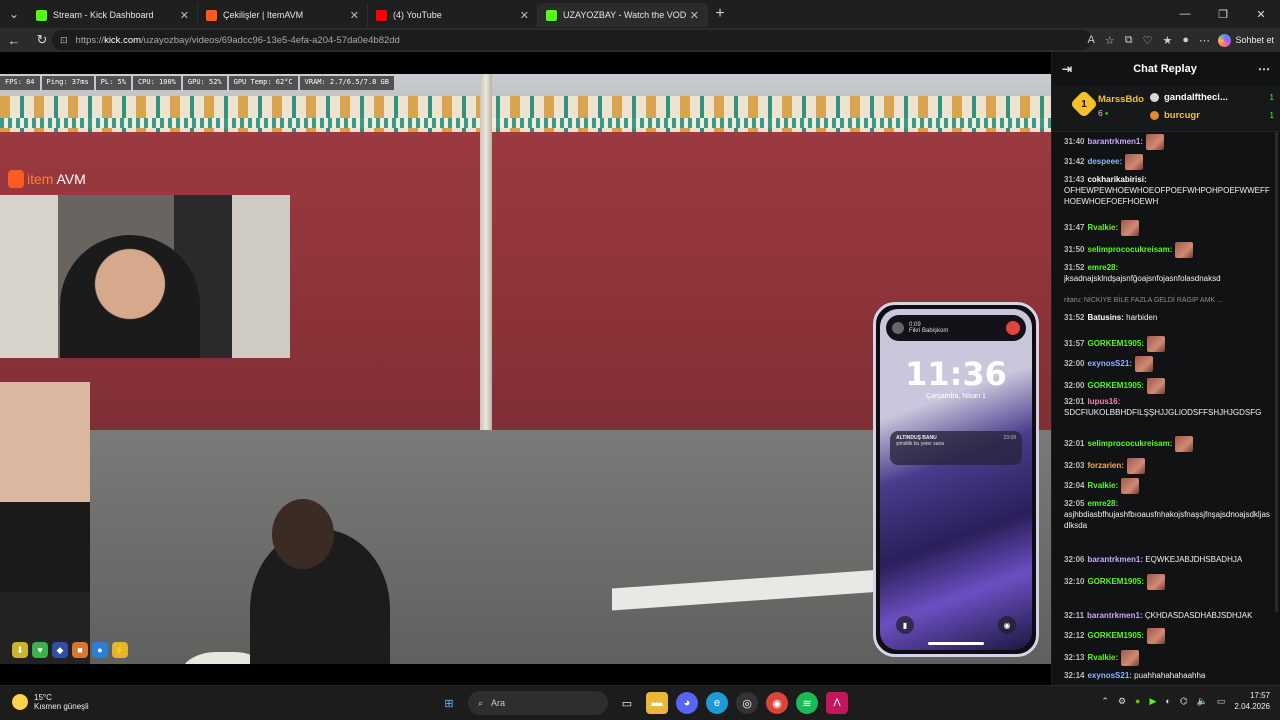  I want to click on copilot-button: Sohbet et, so click(1246, 40).